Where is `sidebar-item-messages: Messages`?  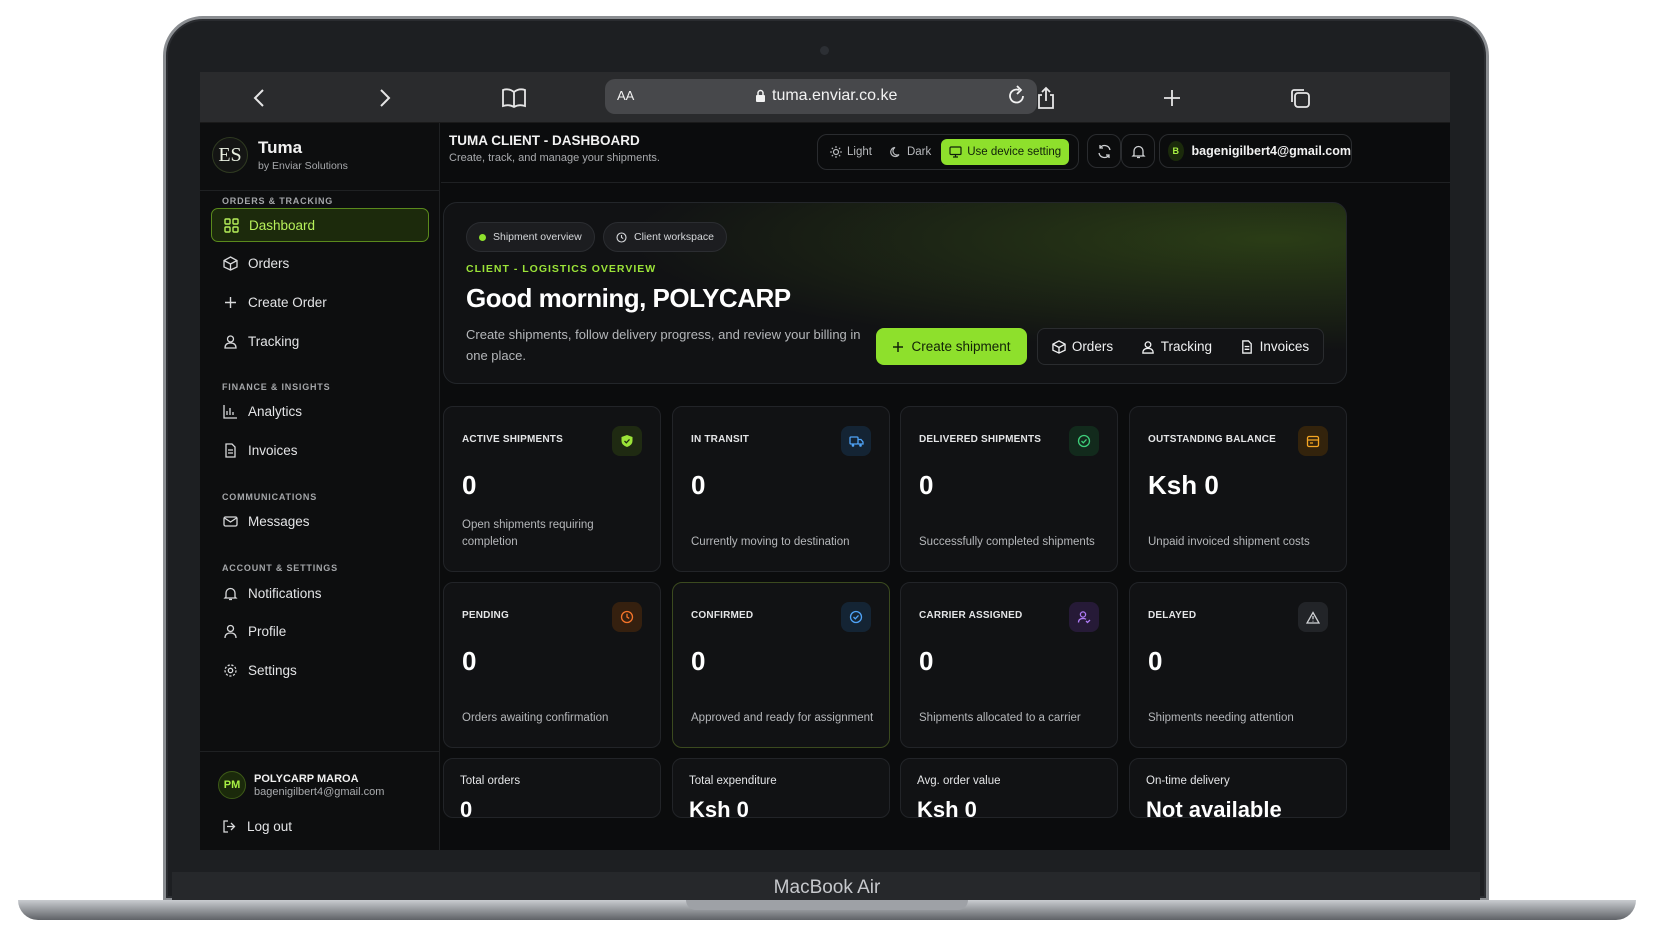 sidebar-item-messages: Messages is located at coordinates (320, 521).